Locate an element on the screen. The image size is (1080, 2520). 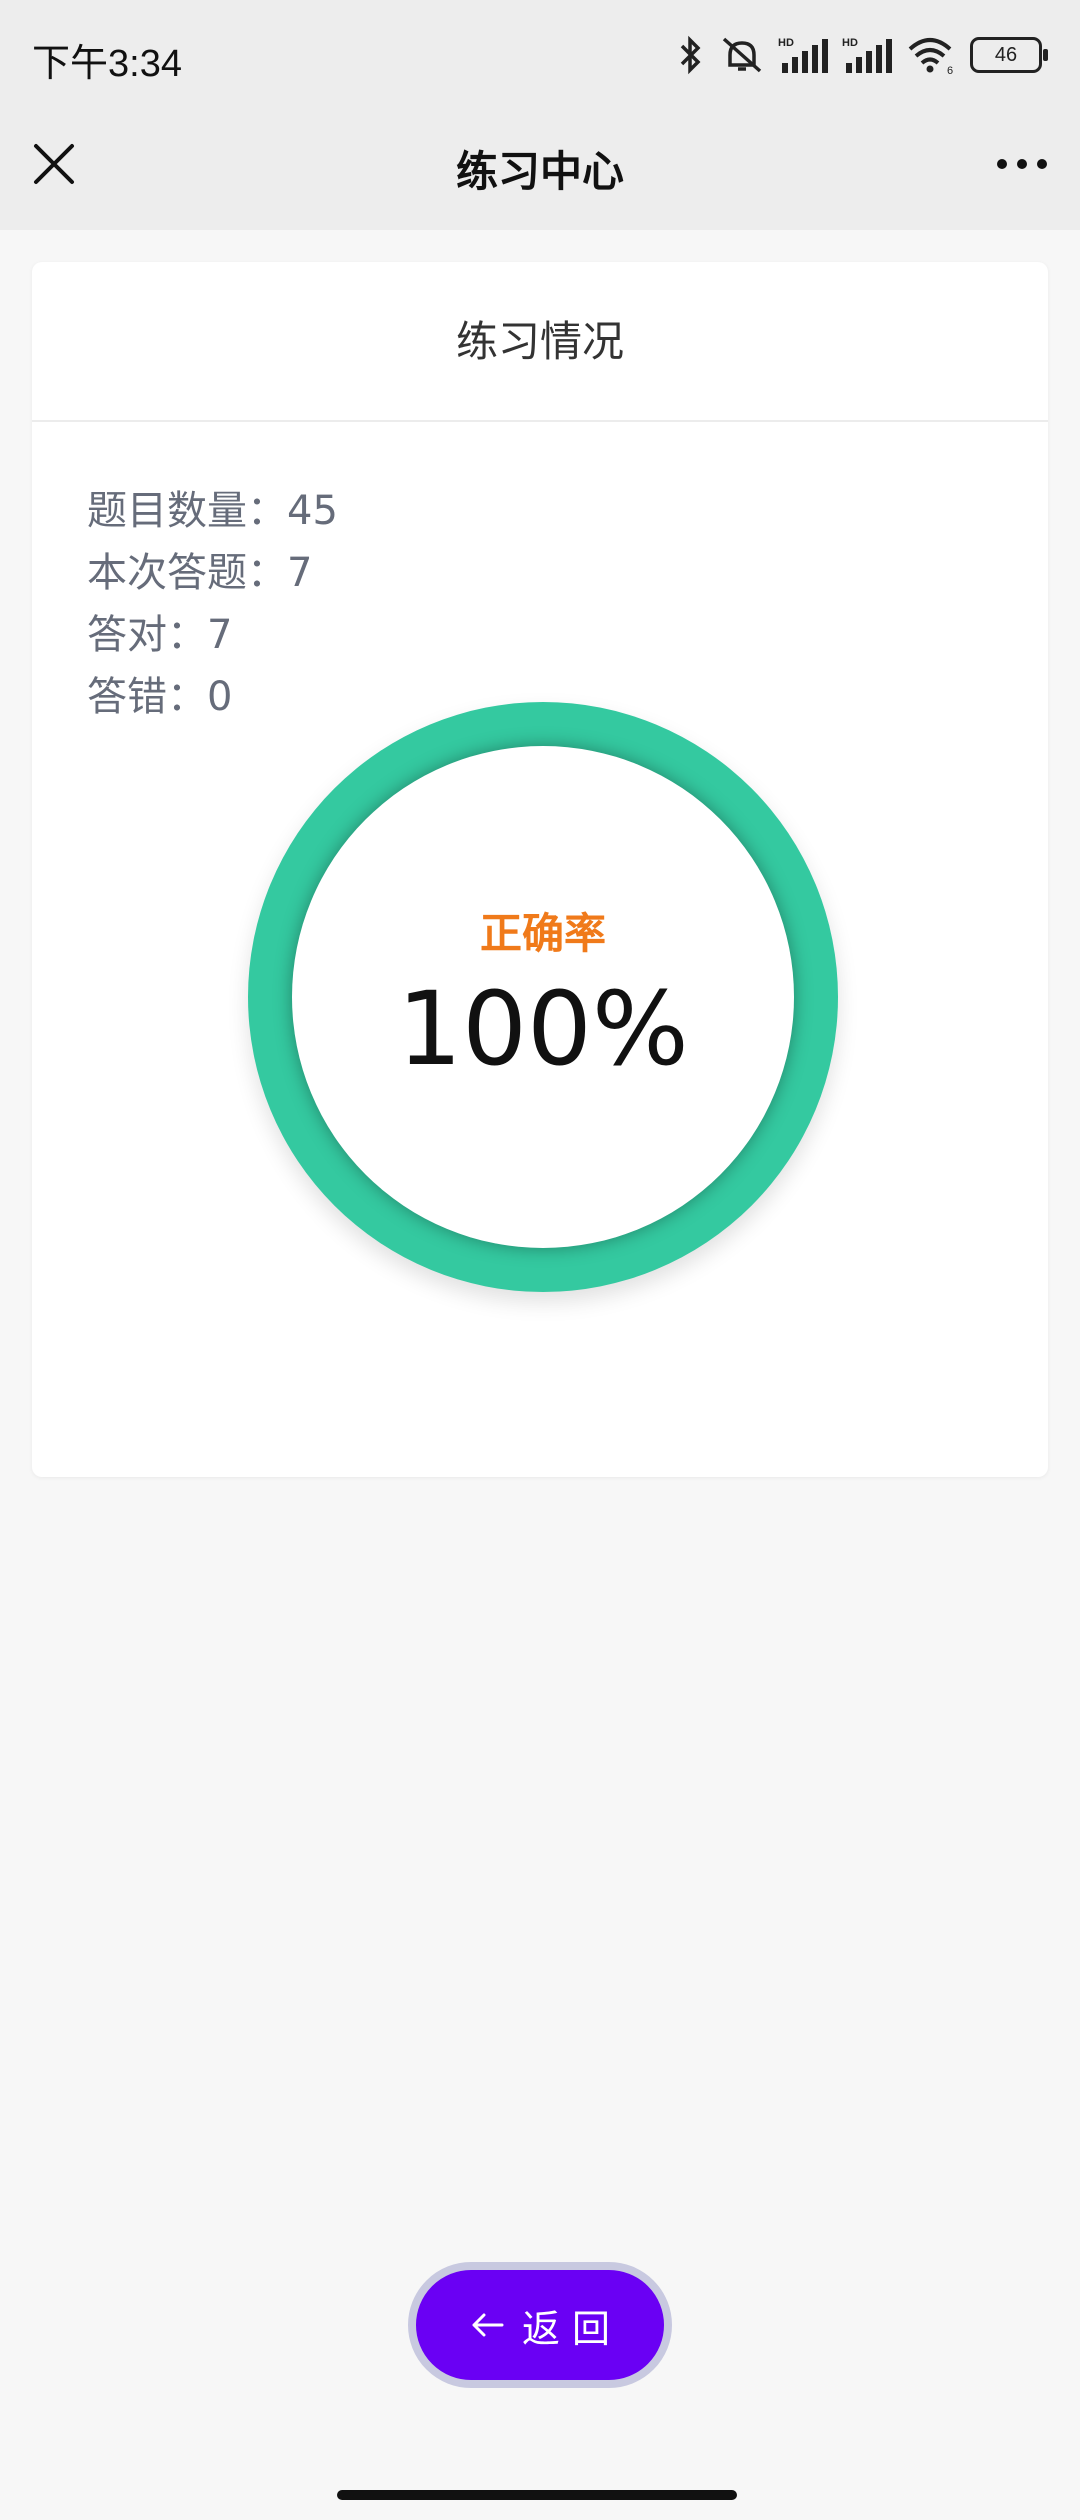
svg-text: 6 is located at coordinates (950, 70).